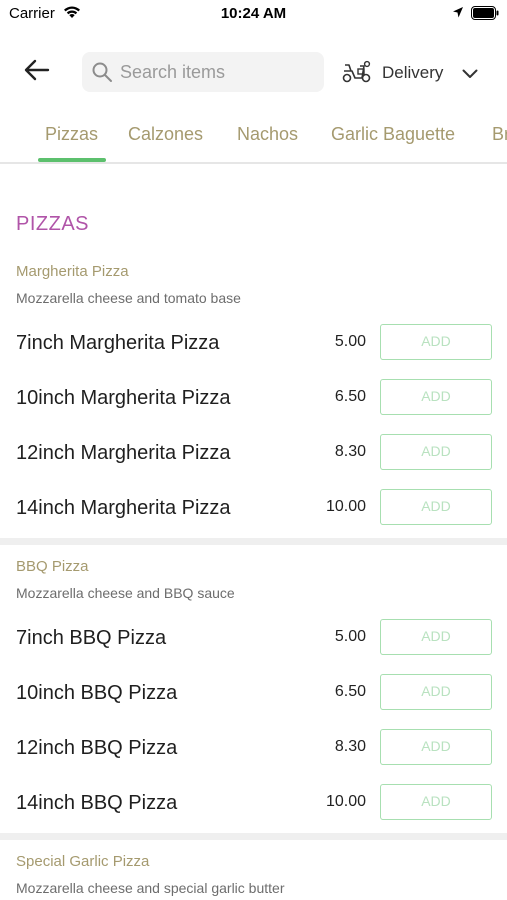  Describe the element at coordinates (97, 693) in the screenshot. I see `item-name: 10inch BBQ Pizza` at that location.